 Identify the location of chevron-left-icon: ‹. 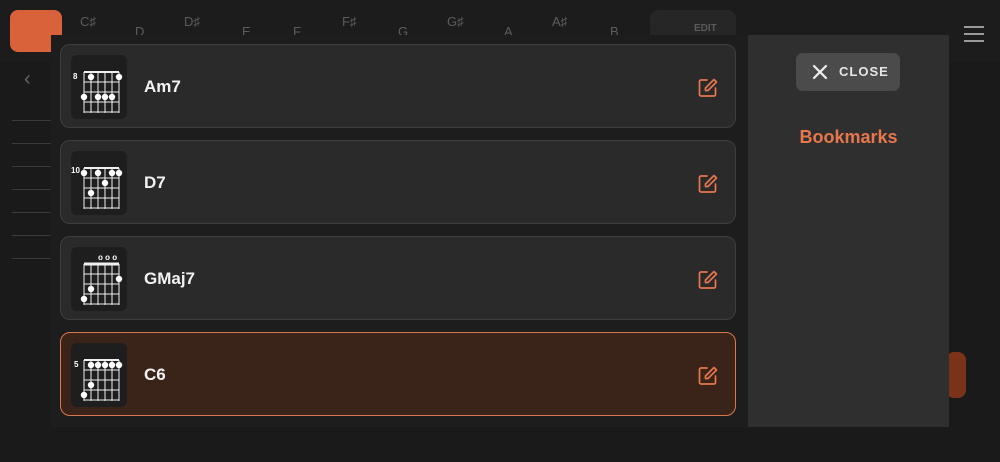
(27, 79).